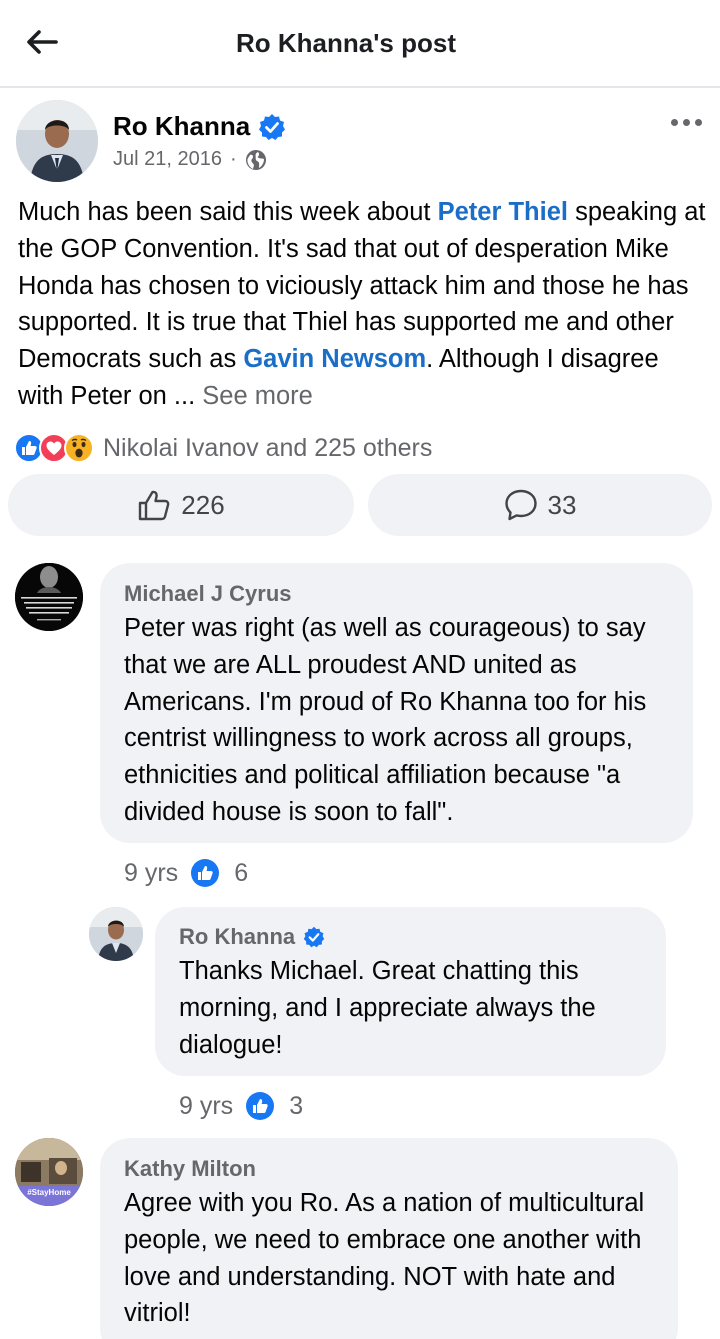  What do you see at coordinates (54, 448) in the screenshot?
I see `reaction-icons` at bounding box center [54, 448].